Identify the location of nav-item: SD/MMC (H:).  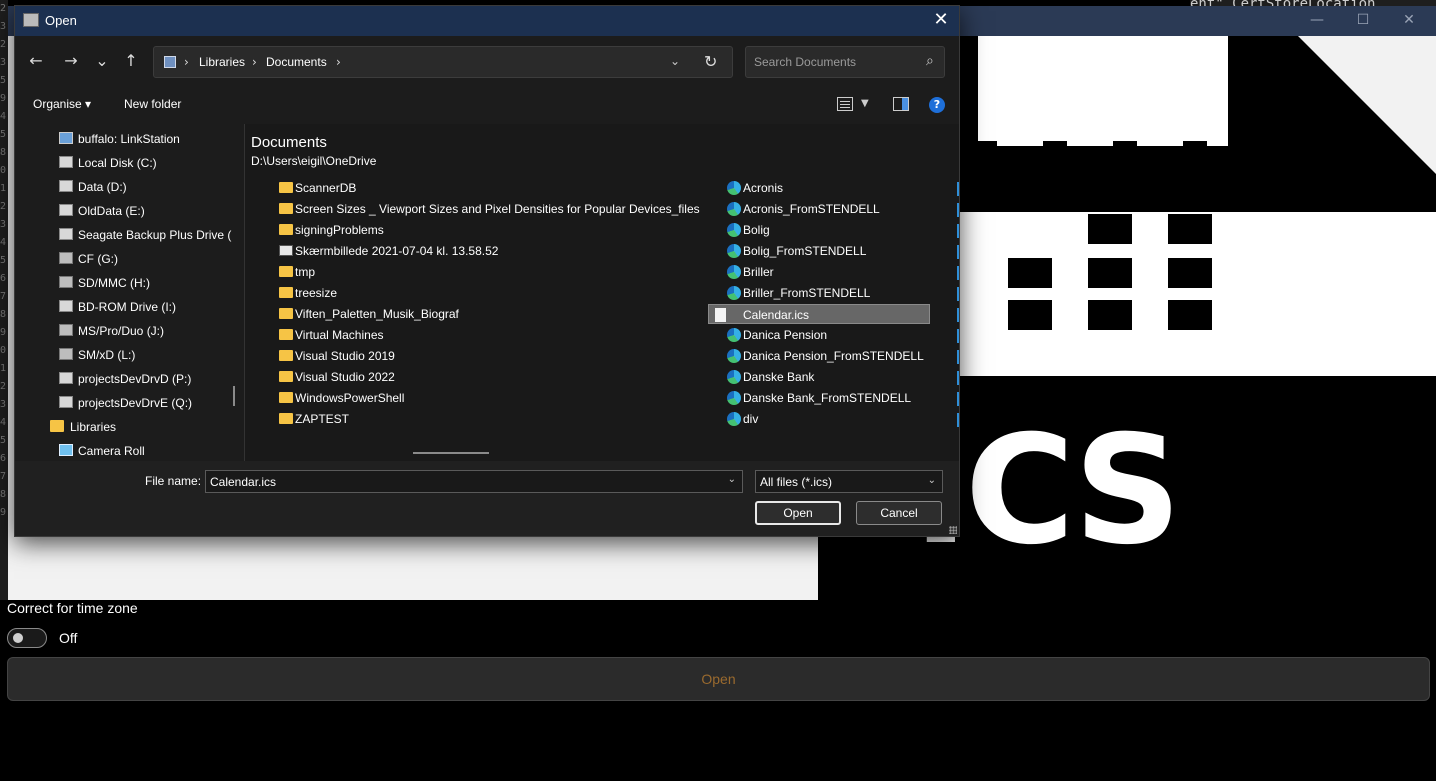
(129, 283).